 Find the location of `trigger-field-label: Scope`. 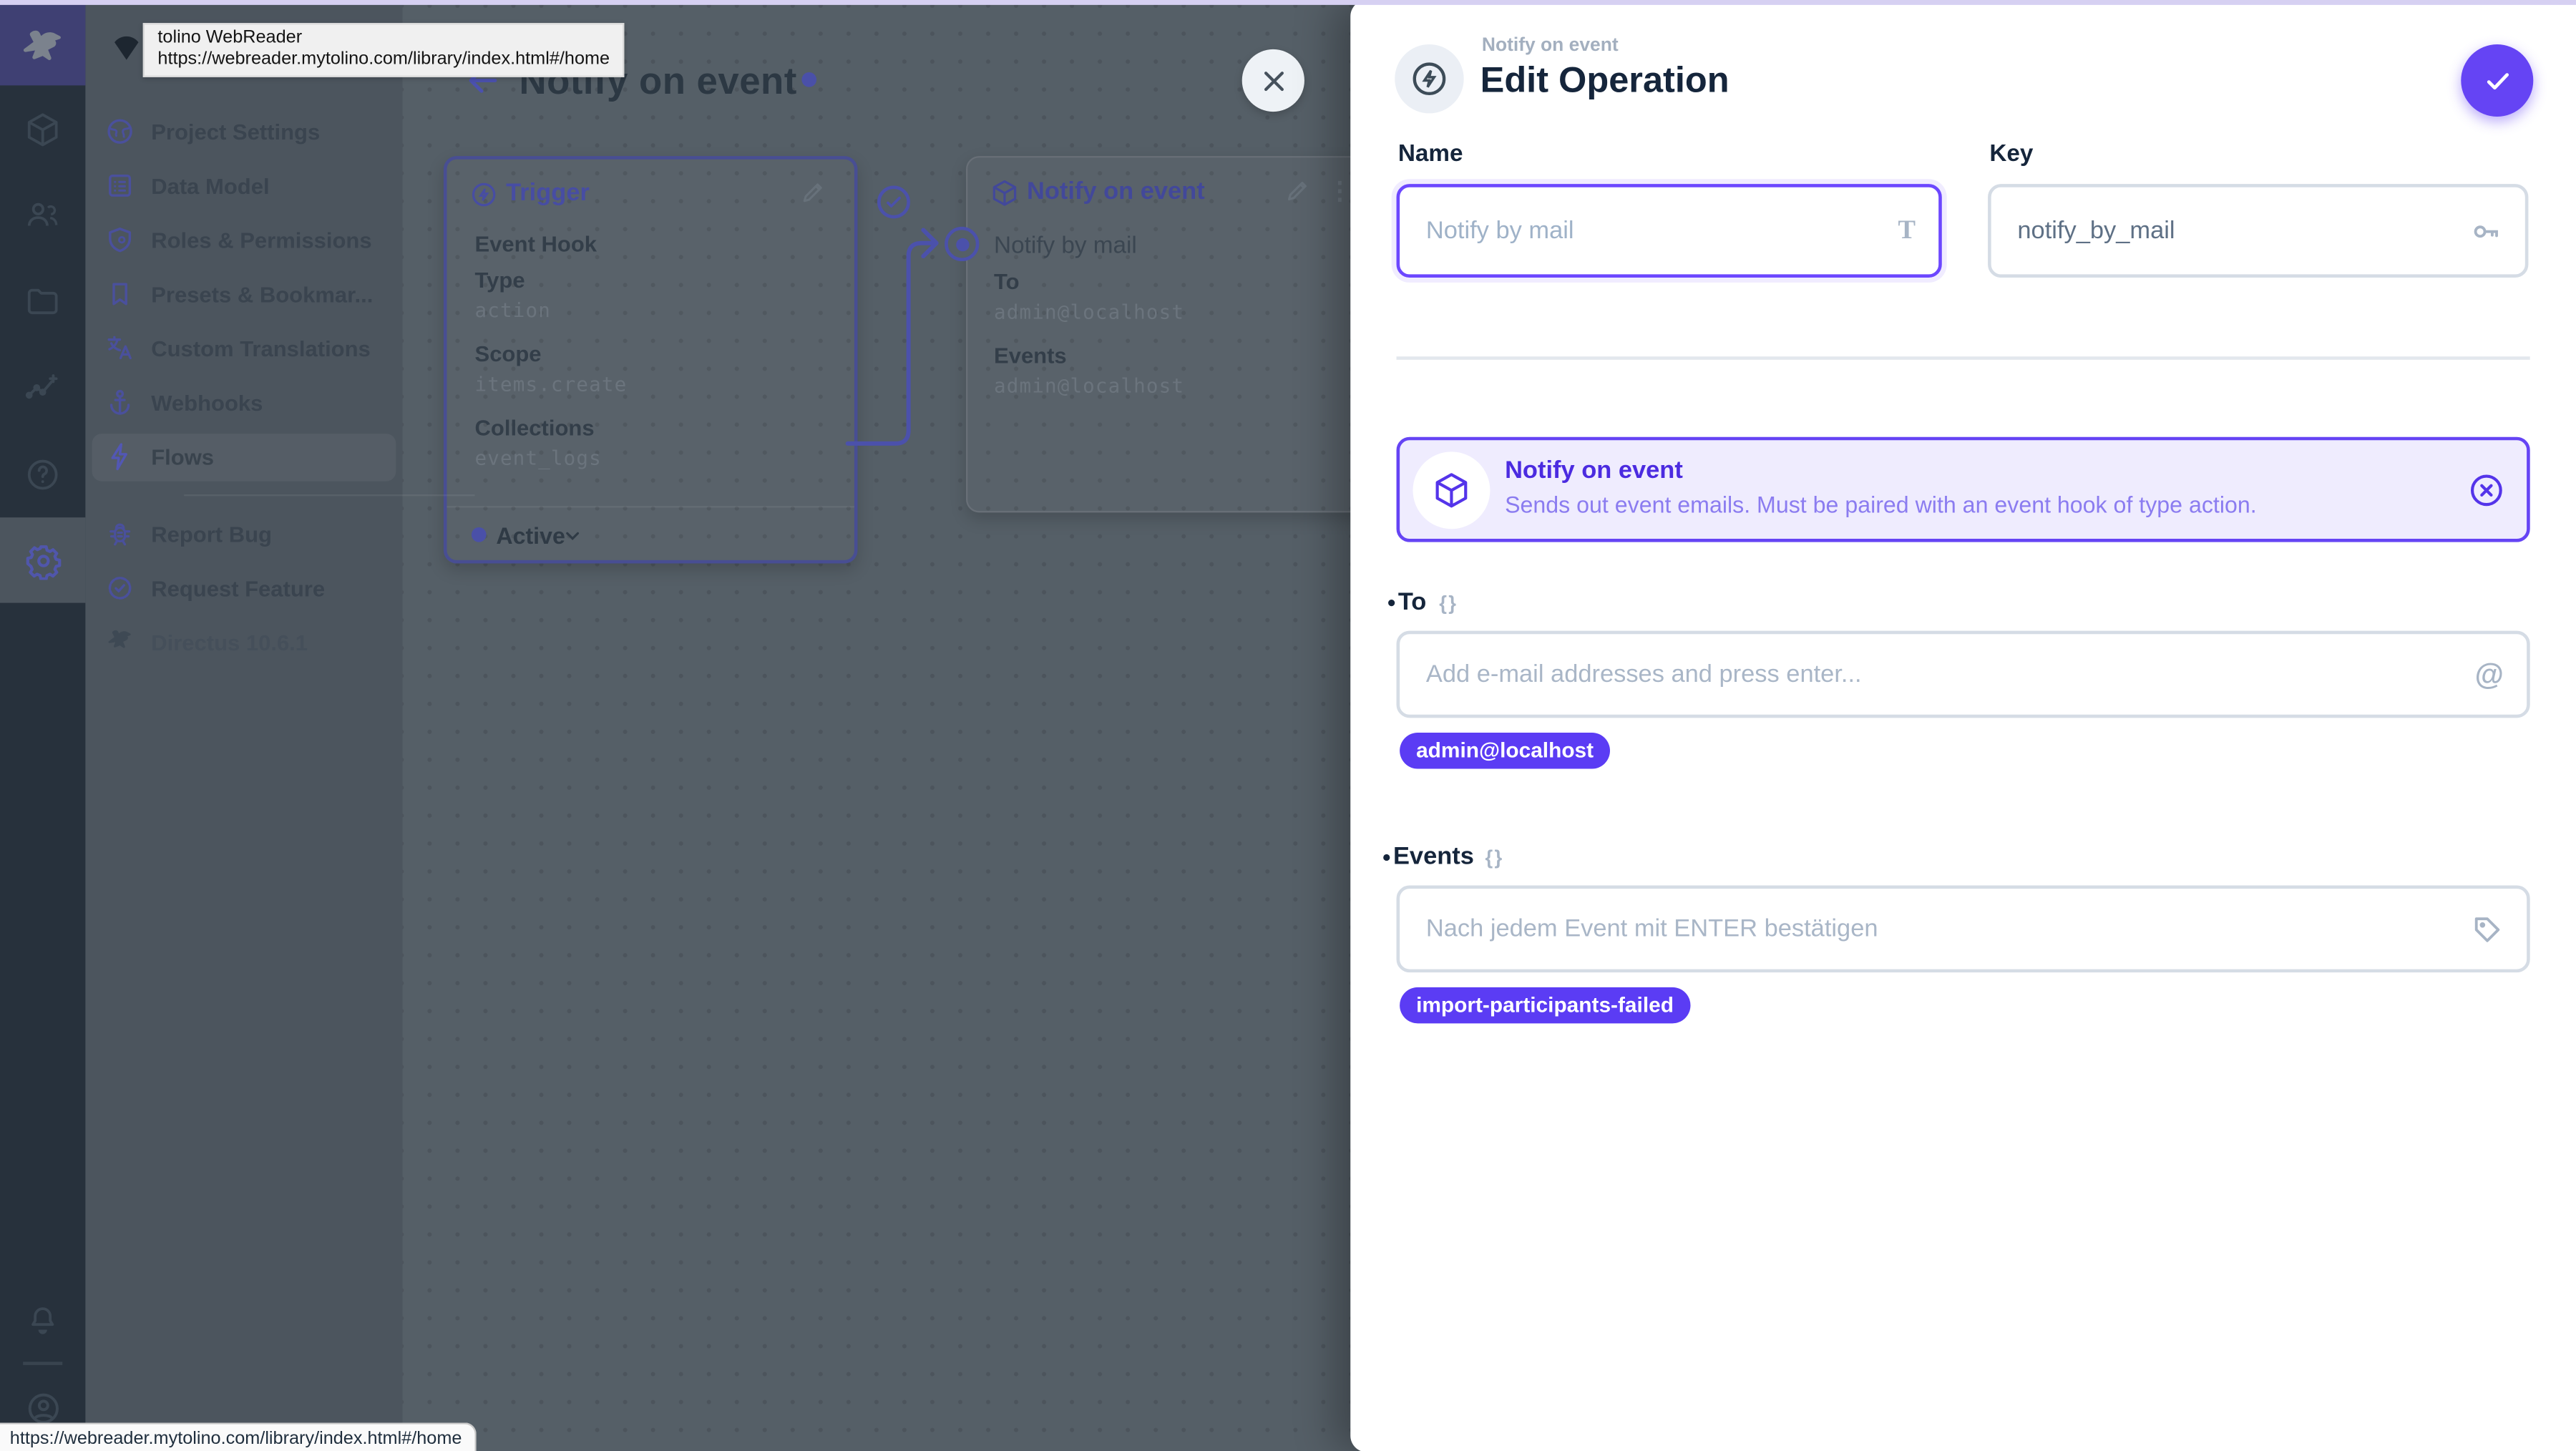

trigger-field-label: Scope is located at coordinates (508, 354).